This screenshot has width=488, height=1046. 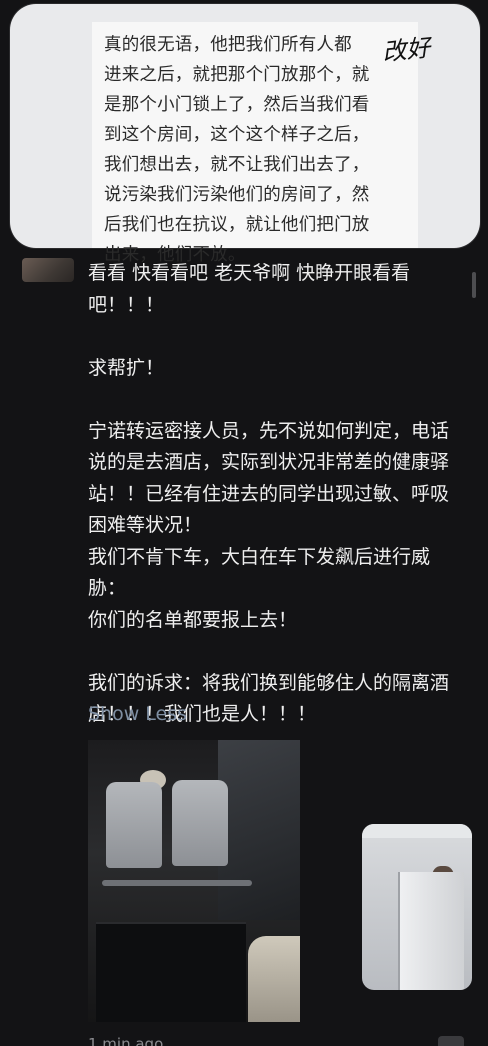 I want to click on photo-seat-left, so click(x=134, y=825).